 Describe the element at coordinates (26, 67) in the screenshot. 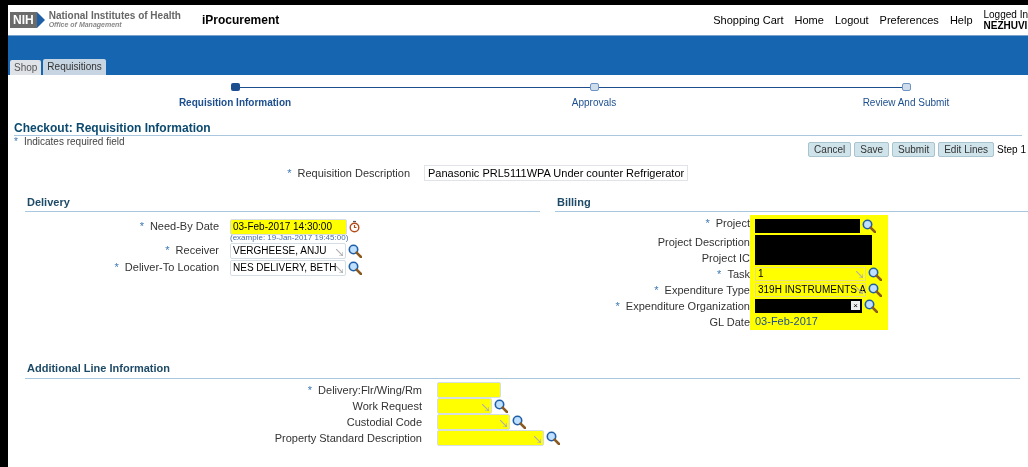

I see `tab: Shop` at that location.